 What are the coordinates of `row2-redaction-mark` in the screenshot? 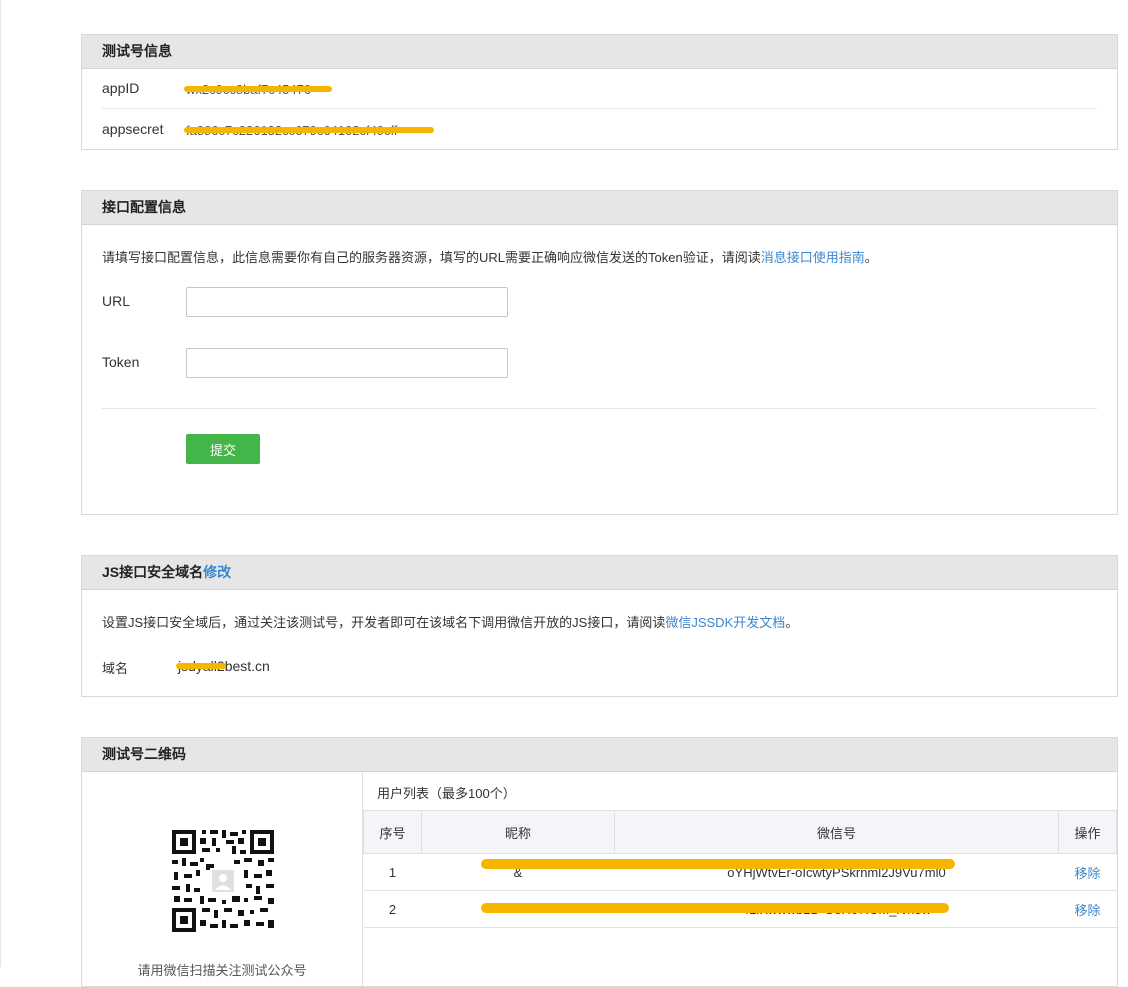 It's located at (715, 908).